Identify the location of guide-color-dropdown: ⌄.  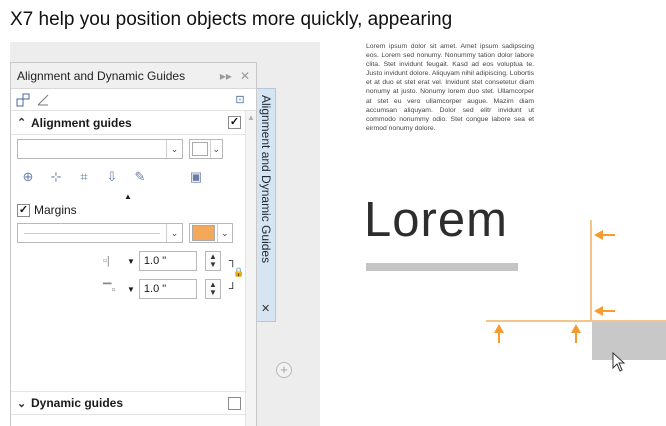
(206, 149).